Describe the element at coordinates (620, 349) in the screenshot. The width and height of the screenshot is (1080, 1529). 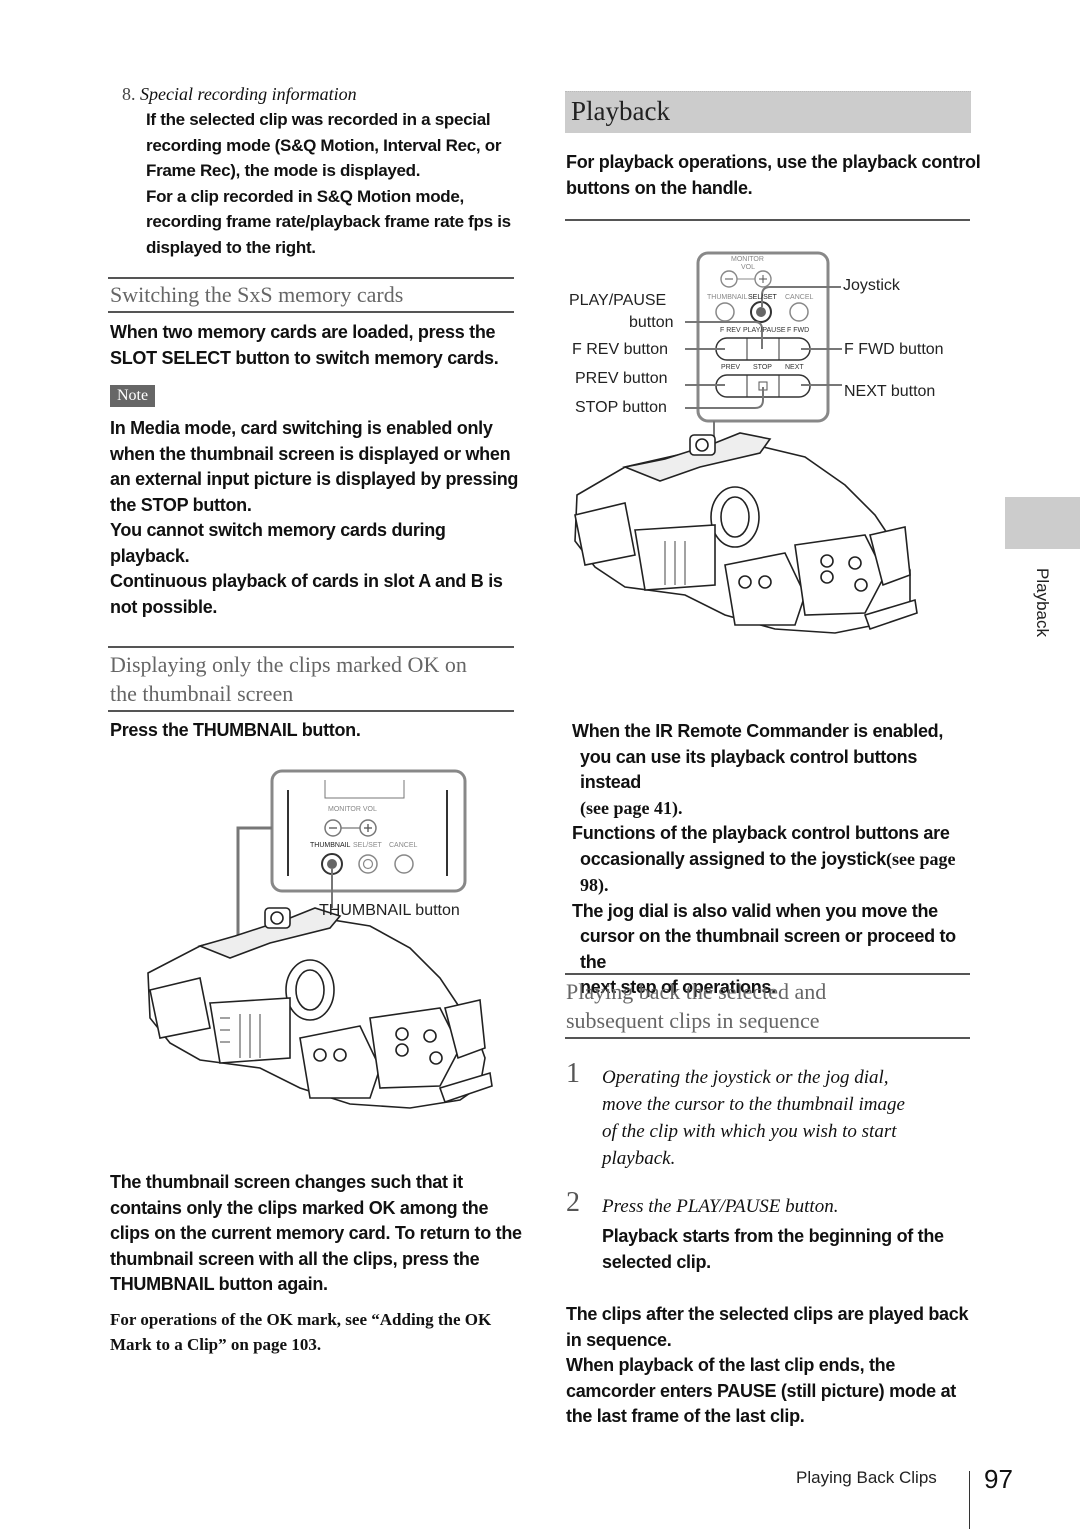
I see `f-rev-callout: F REV button` at that location.